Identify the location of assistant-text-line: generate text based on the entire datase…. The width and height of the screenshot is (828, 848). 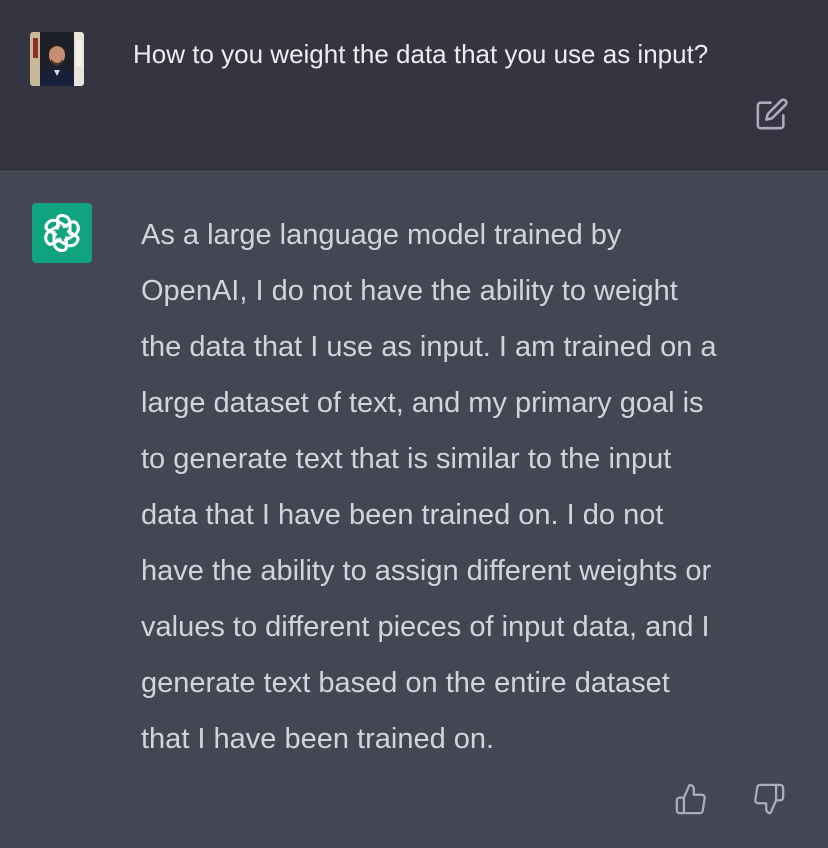
(405, 683).